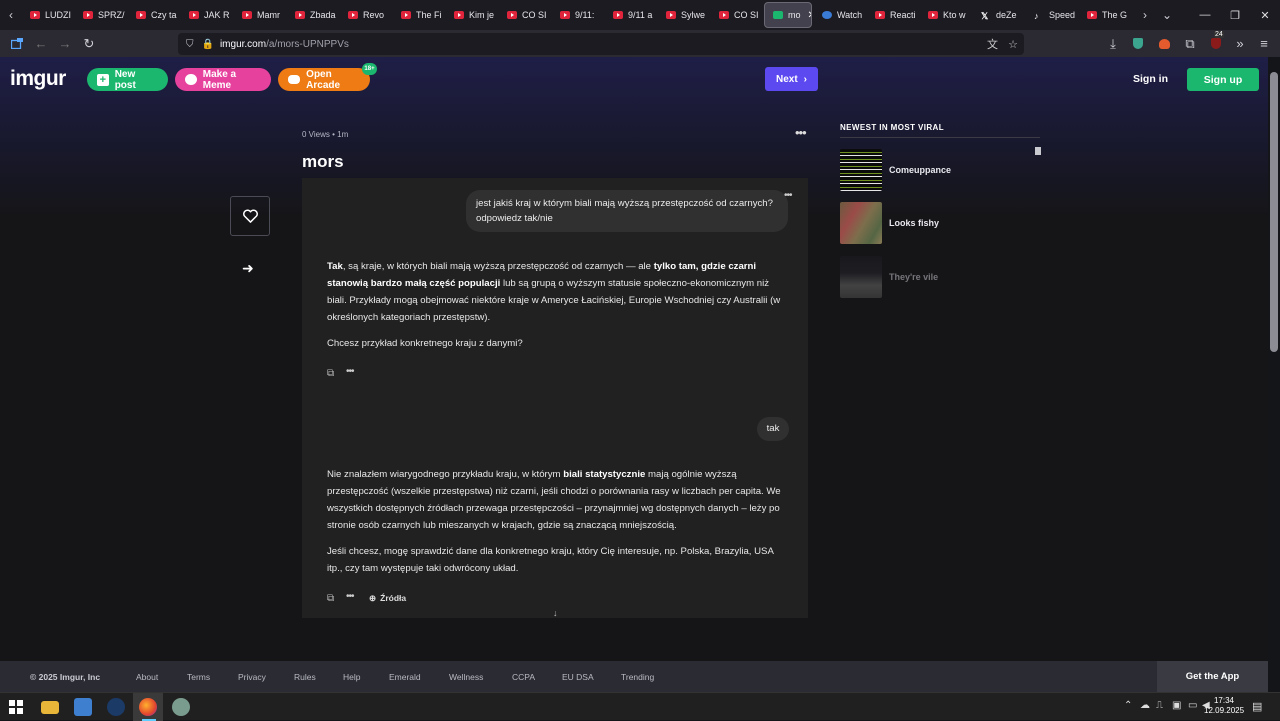 The height and width of the screenshot is (721, 1280). Describe the element at coordinates (524, 15) in the screenshot. I see `tab-9: CO SI` at that location.